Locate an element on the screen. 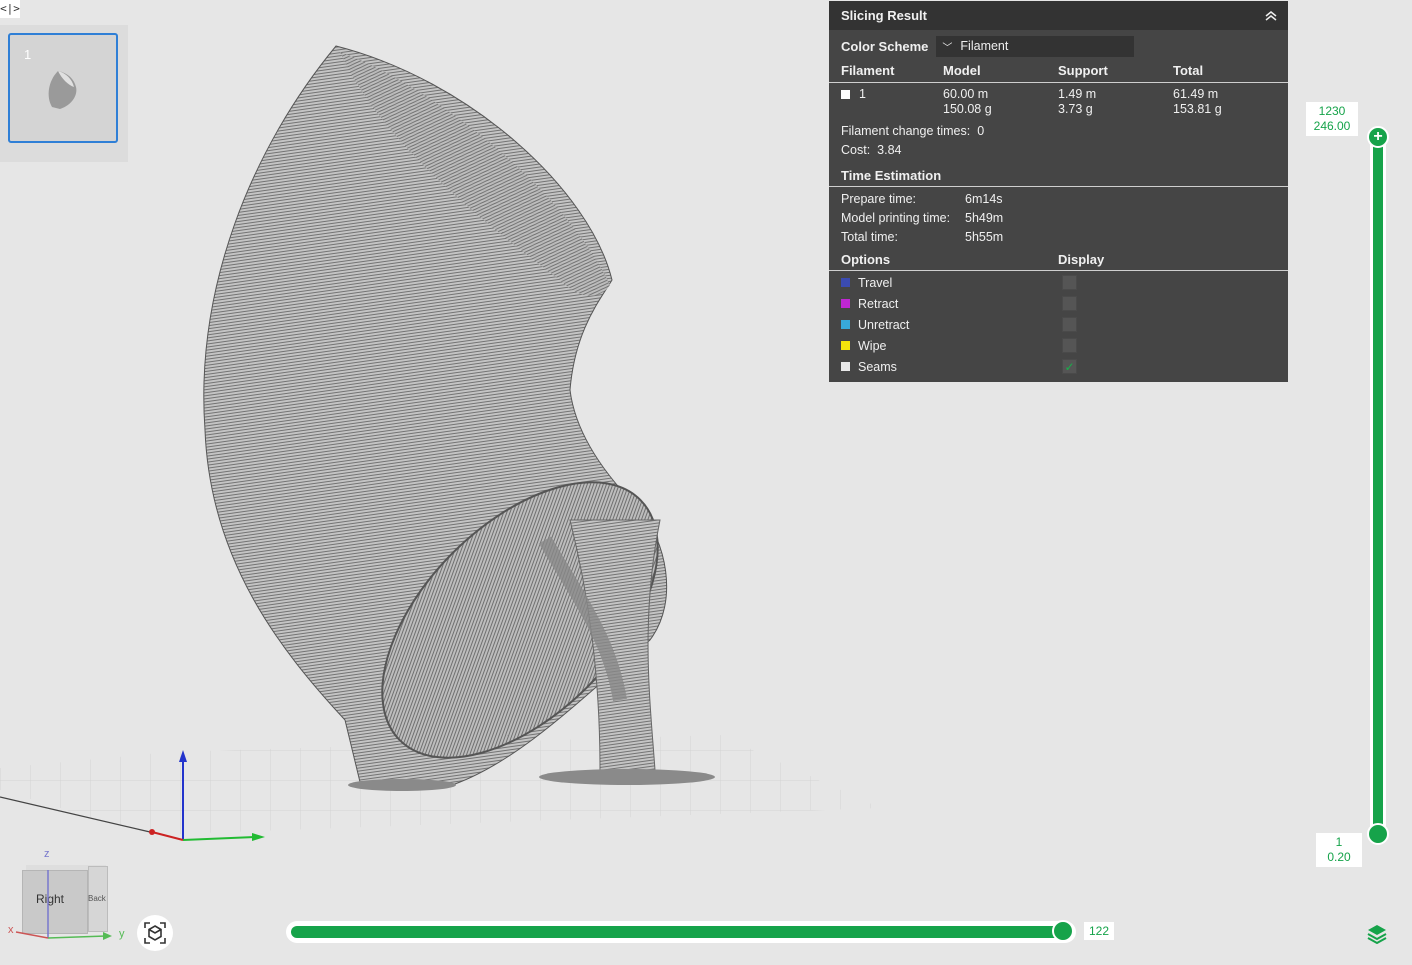  model-length: 60.00 m is located at coordinates (966, 94).